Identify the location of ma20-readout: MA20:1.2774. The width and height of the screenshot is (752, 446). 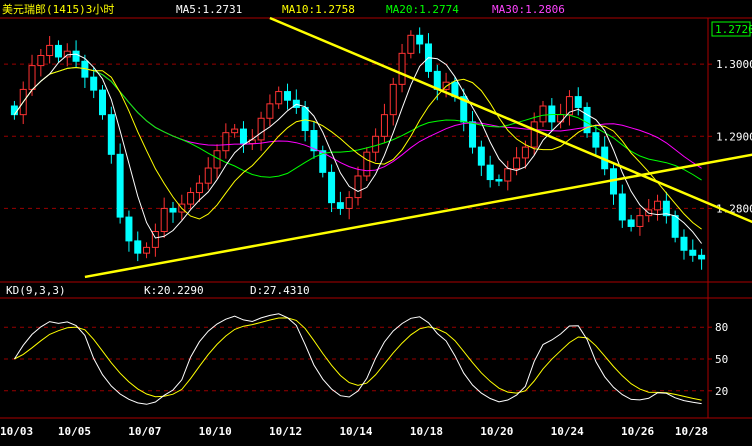
(422, 9).